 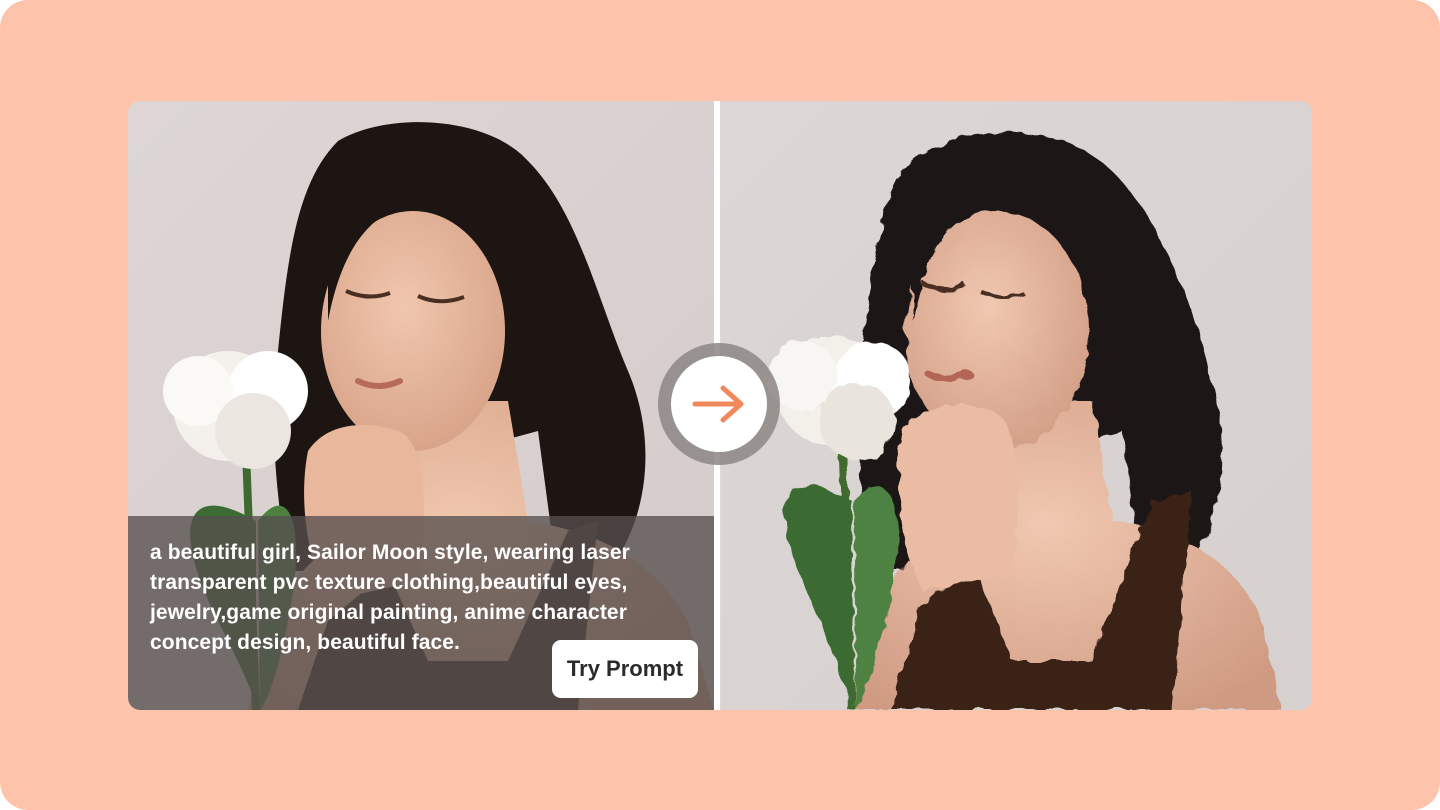 I want to click on try-prompt-button: Try Prompt, so click(x=625, y=669).